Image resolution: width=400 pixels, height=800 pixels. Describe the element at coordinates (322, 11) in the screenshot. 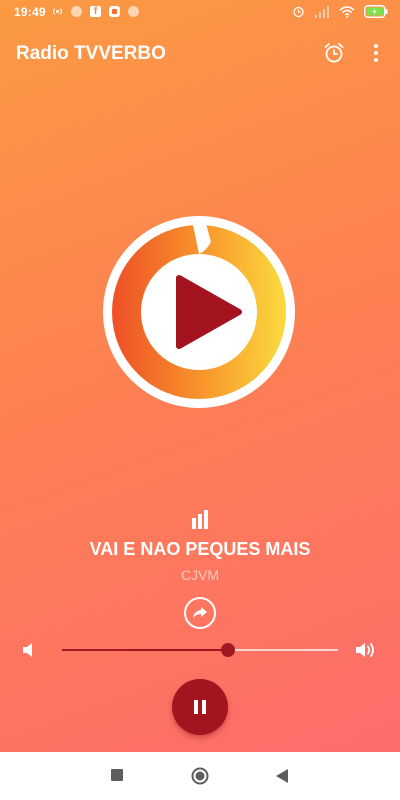

I see `signal-icon` at that location.